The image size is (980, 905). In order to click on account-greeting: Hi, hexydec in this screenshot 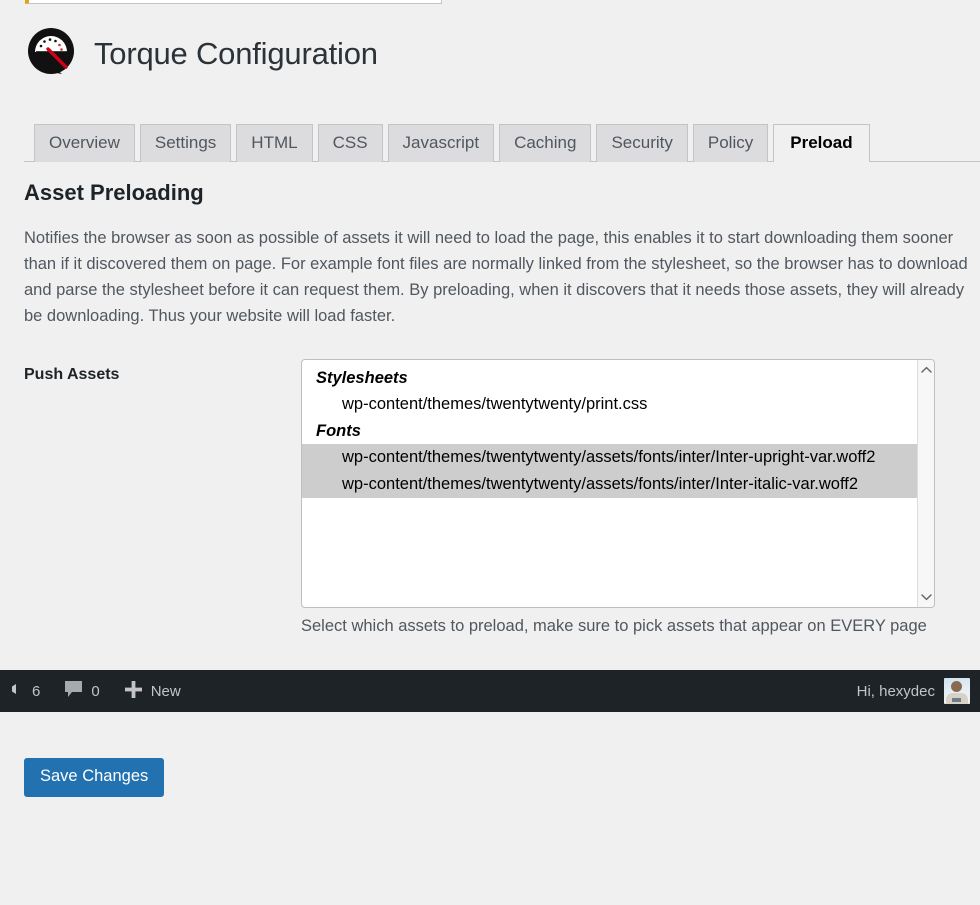, I will do `click(895, 691)`.